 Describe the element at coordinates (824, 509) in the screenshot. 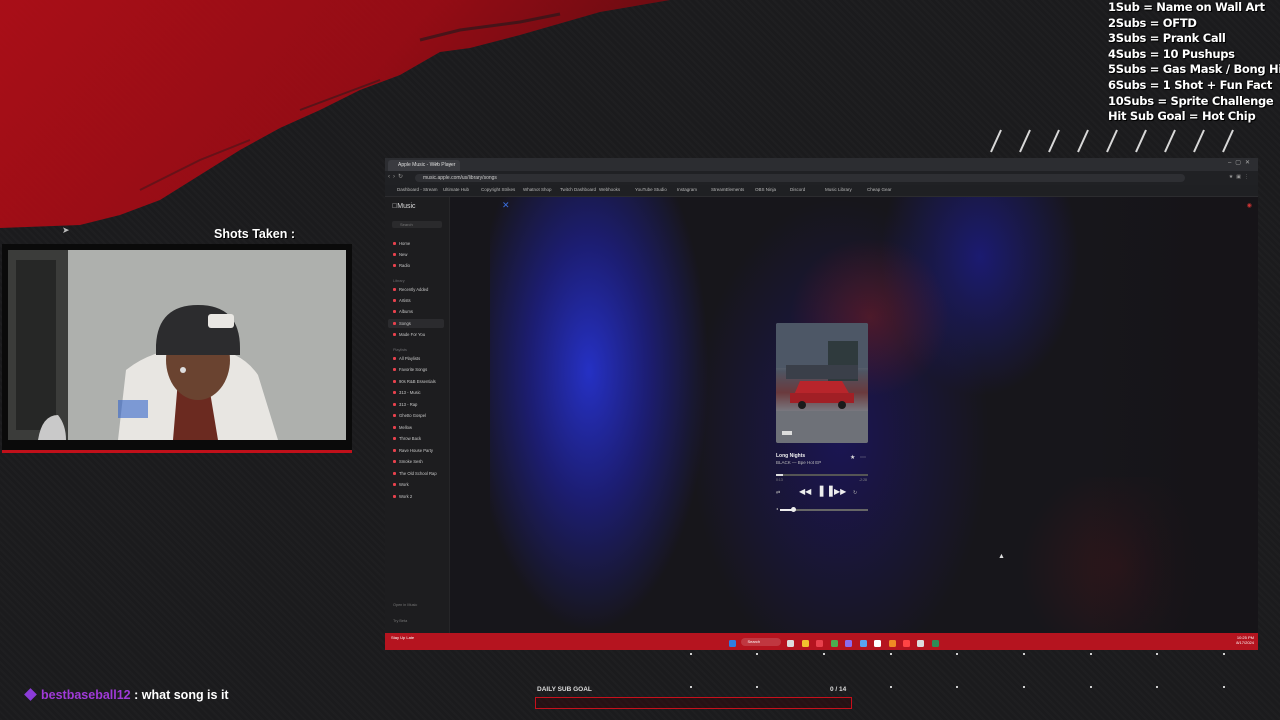

I see `volume-slider` at that location.